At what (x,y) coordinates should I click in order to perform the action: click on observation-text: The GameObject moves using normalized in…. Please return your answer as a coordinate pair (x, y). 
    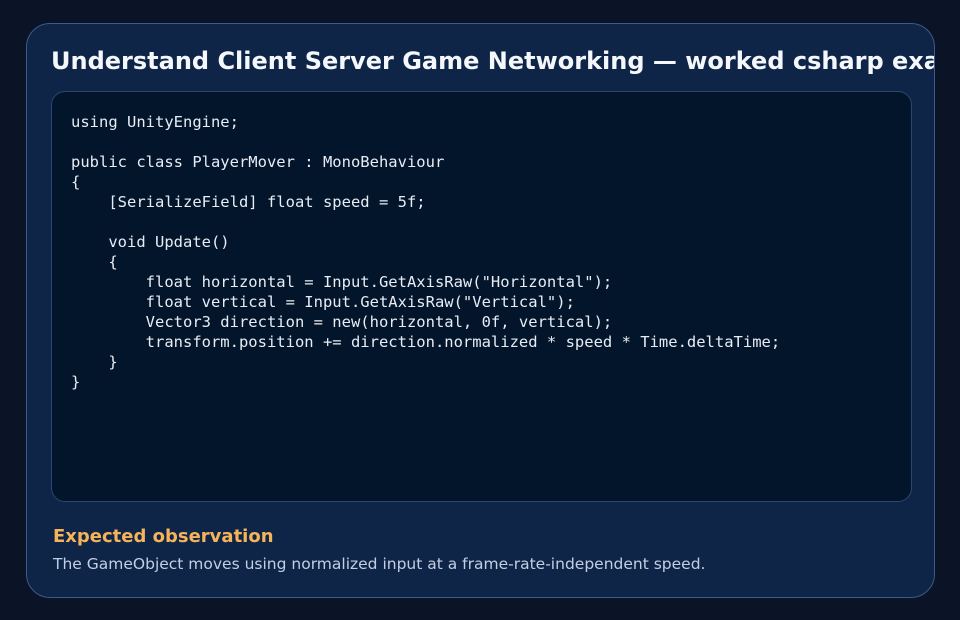
    Looking at the image, I should click on (379, 564).